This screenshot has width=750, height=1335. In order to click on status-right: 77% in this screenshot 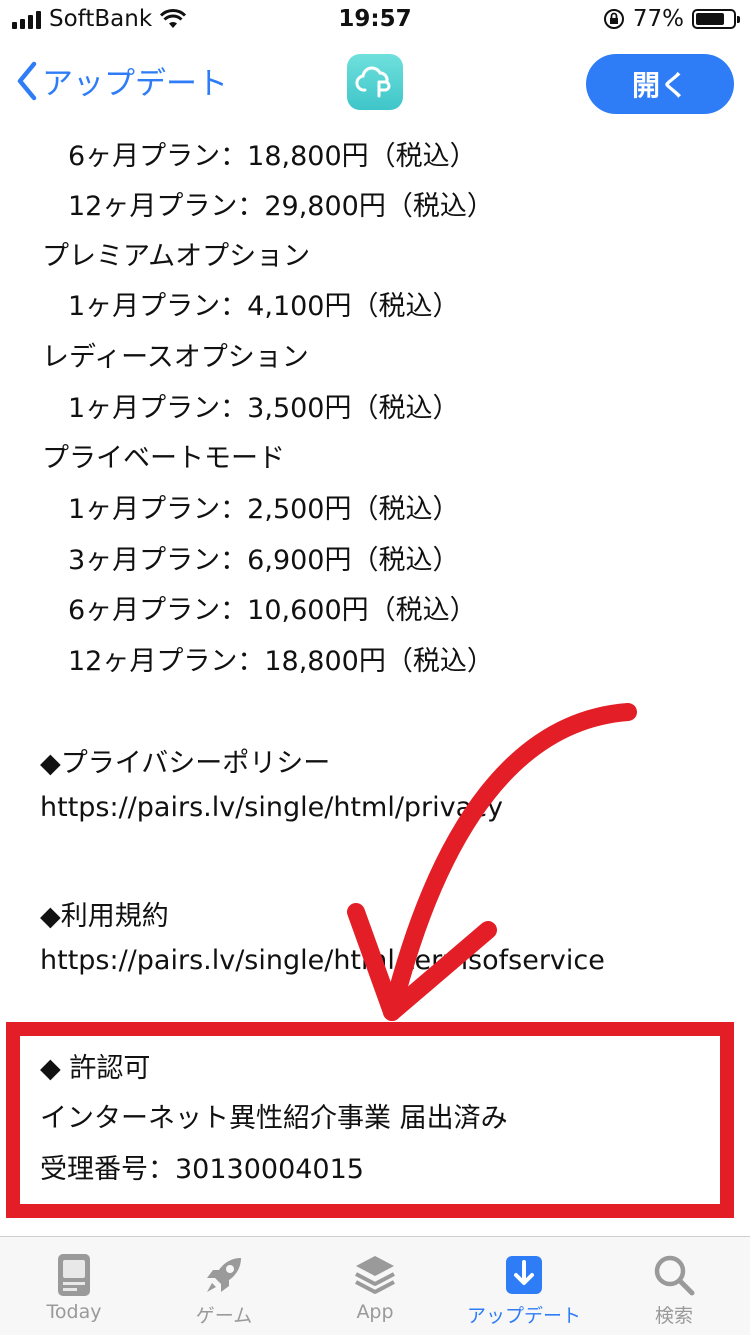, I will do `click(671, 19)`.